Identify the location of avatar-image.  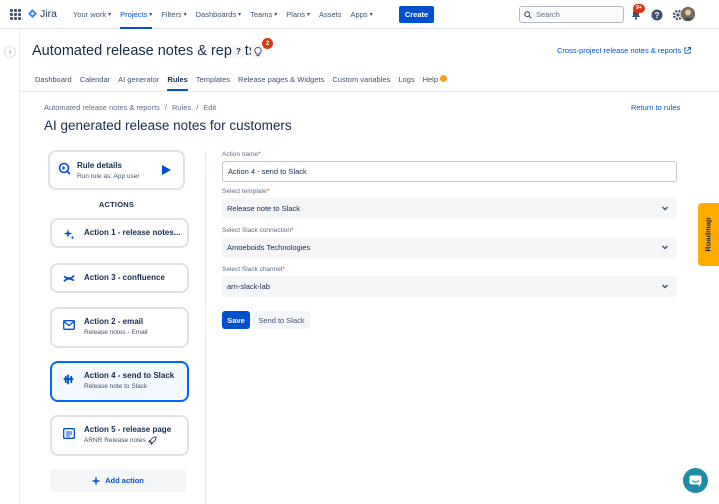
(688, 14).